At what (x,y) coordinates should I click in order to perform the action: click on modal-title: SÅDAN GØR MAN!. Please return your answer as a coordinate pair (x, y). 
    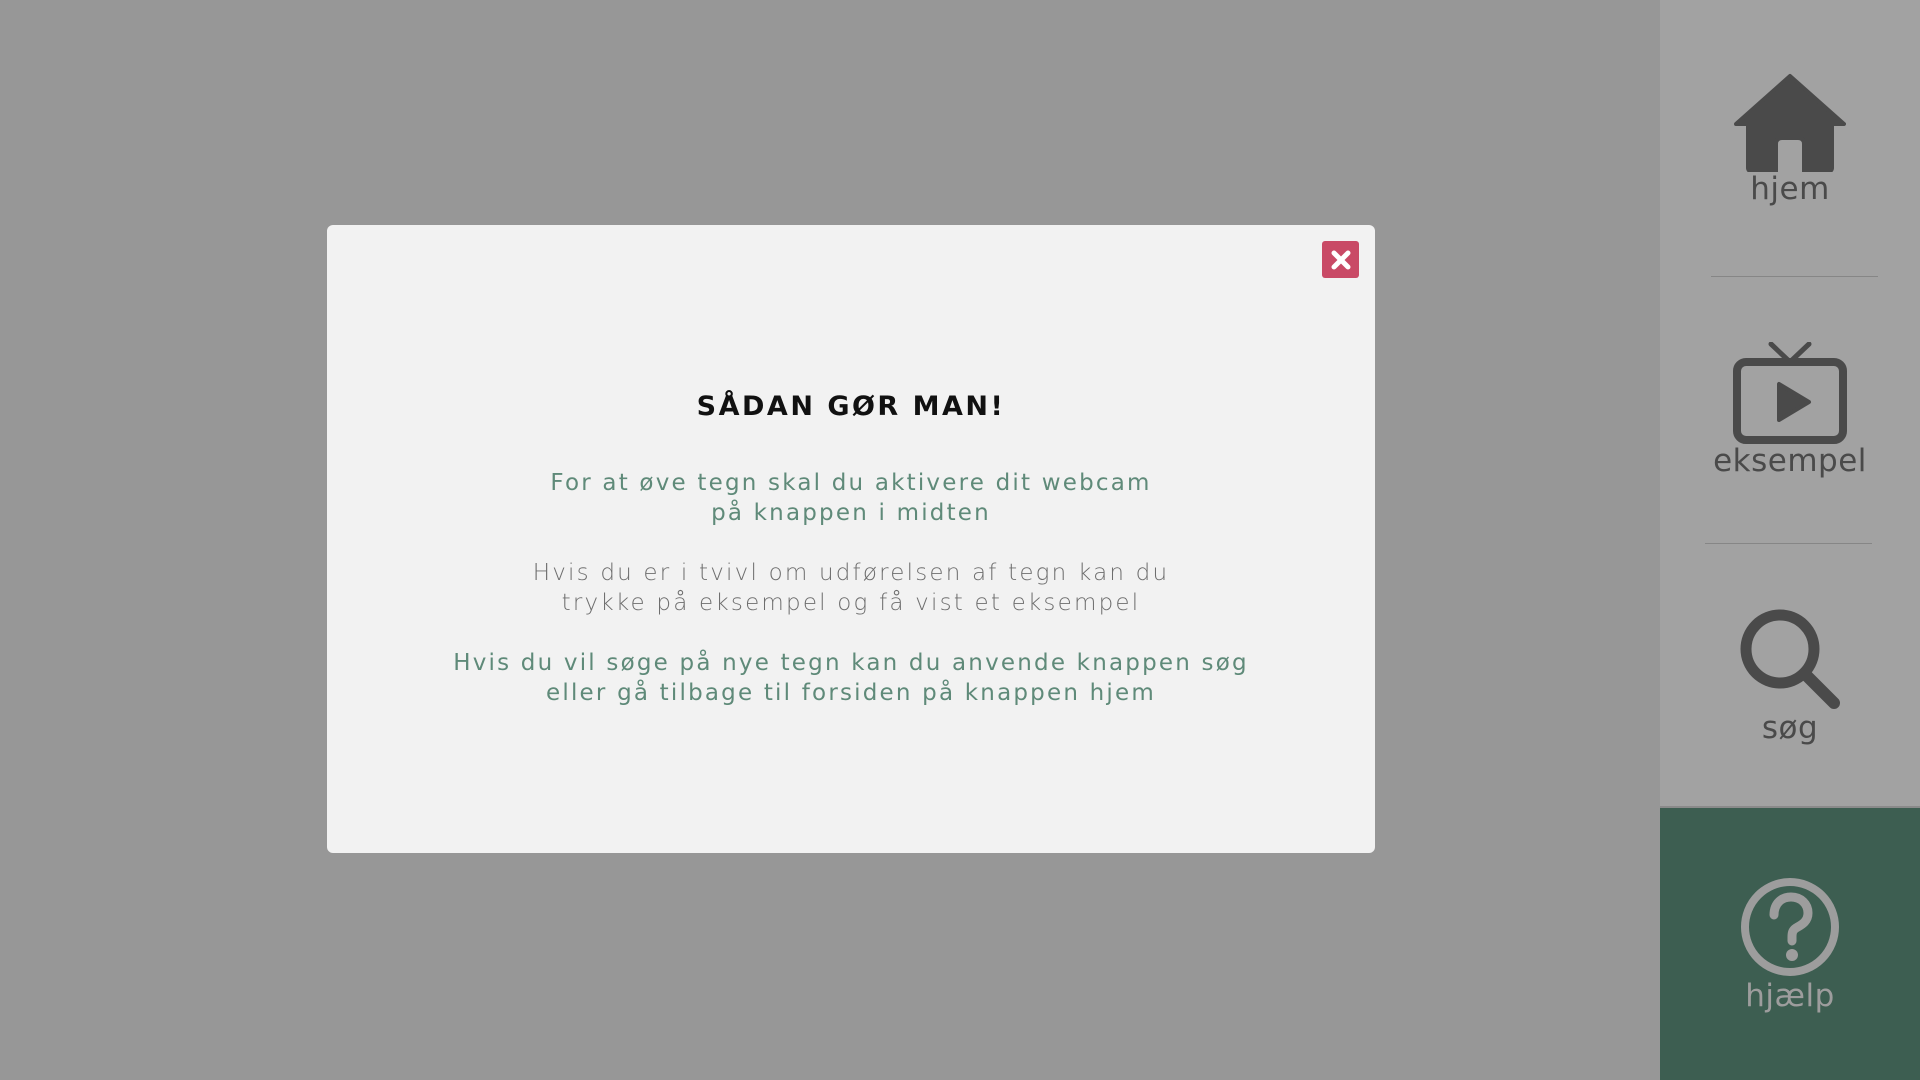
    Looking at the image, I should click on (851, 406).